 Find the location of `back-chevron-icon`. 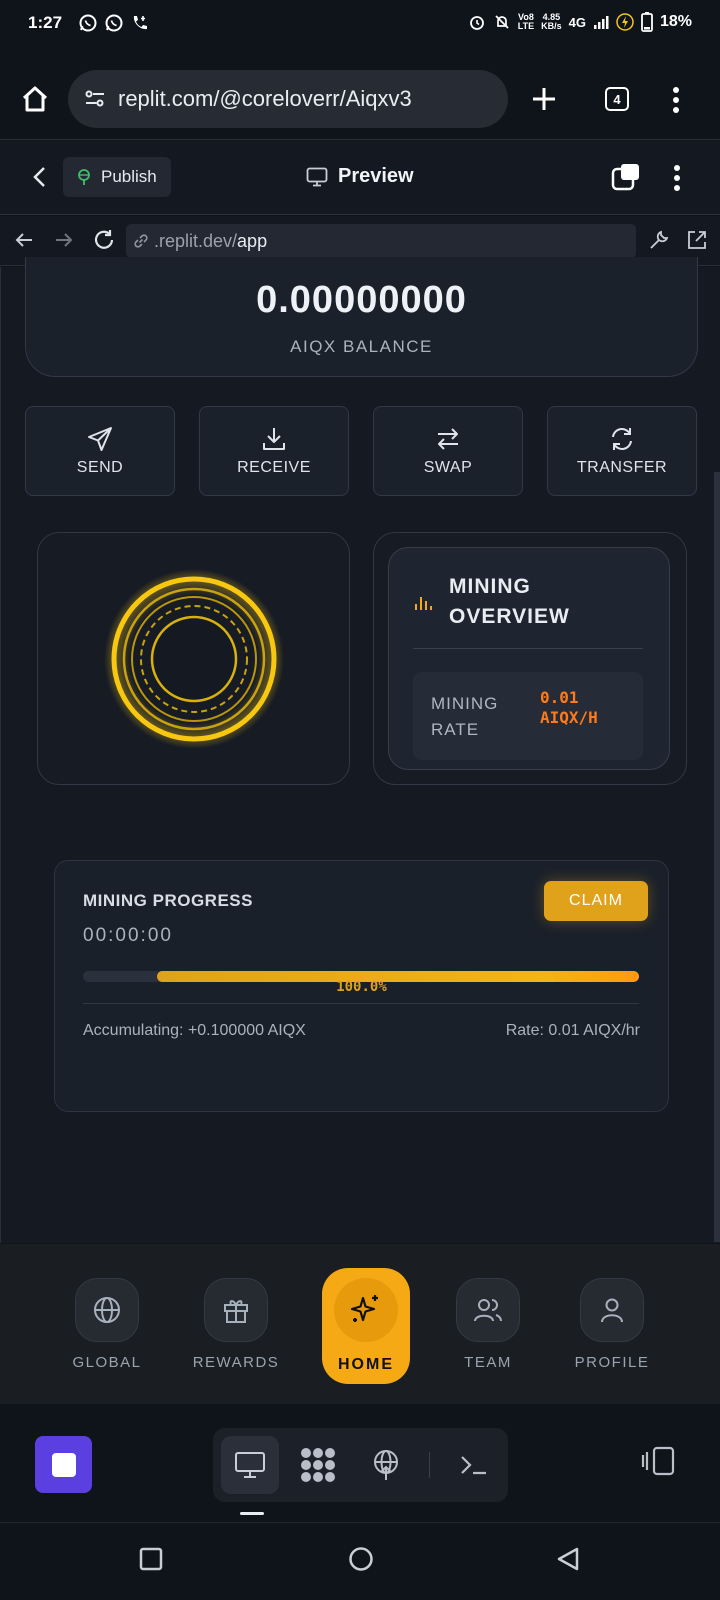

back-chevron-icon is located at coordinates (40, 177).